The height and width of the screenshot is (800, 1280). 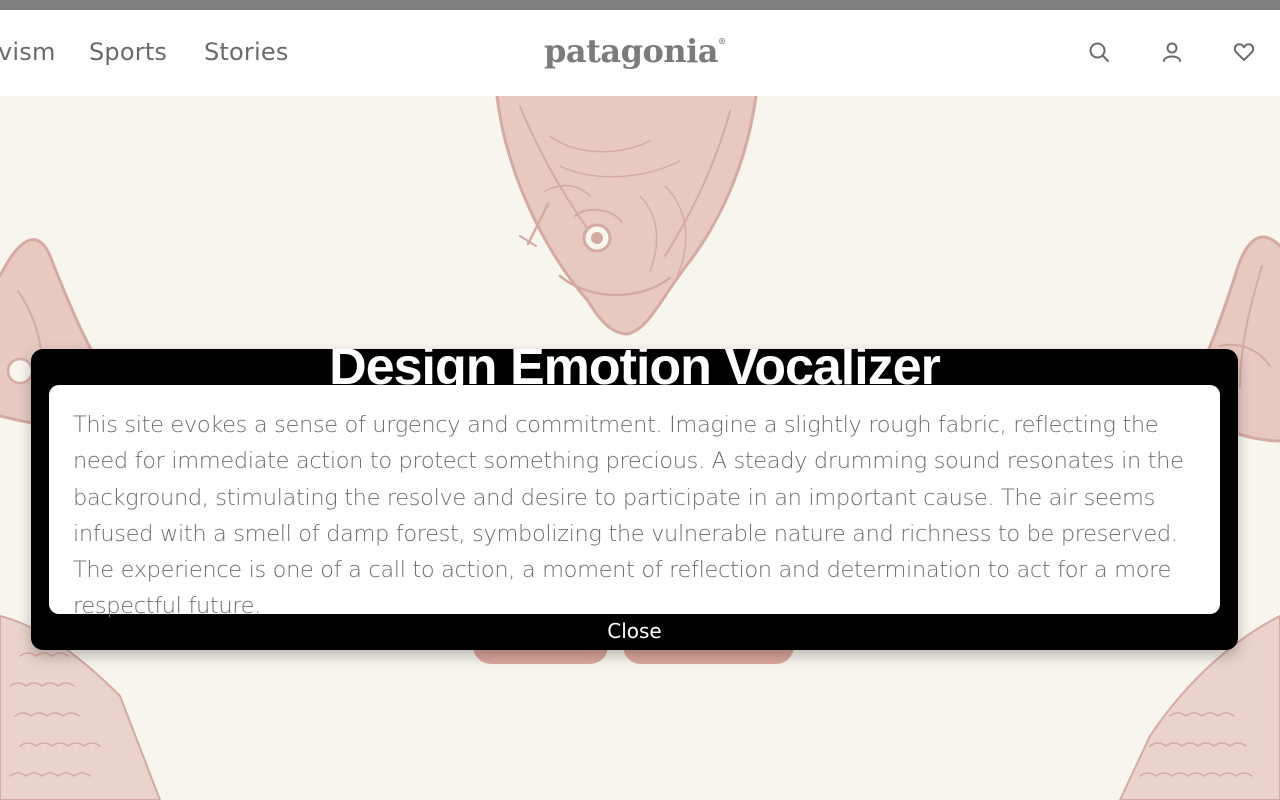 I want to click on nav-item-sports: Sports, so click(x=128, y=52).